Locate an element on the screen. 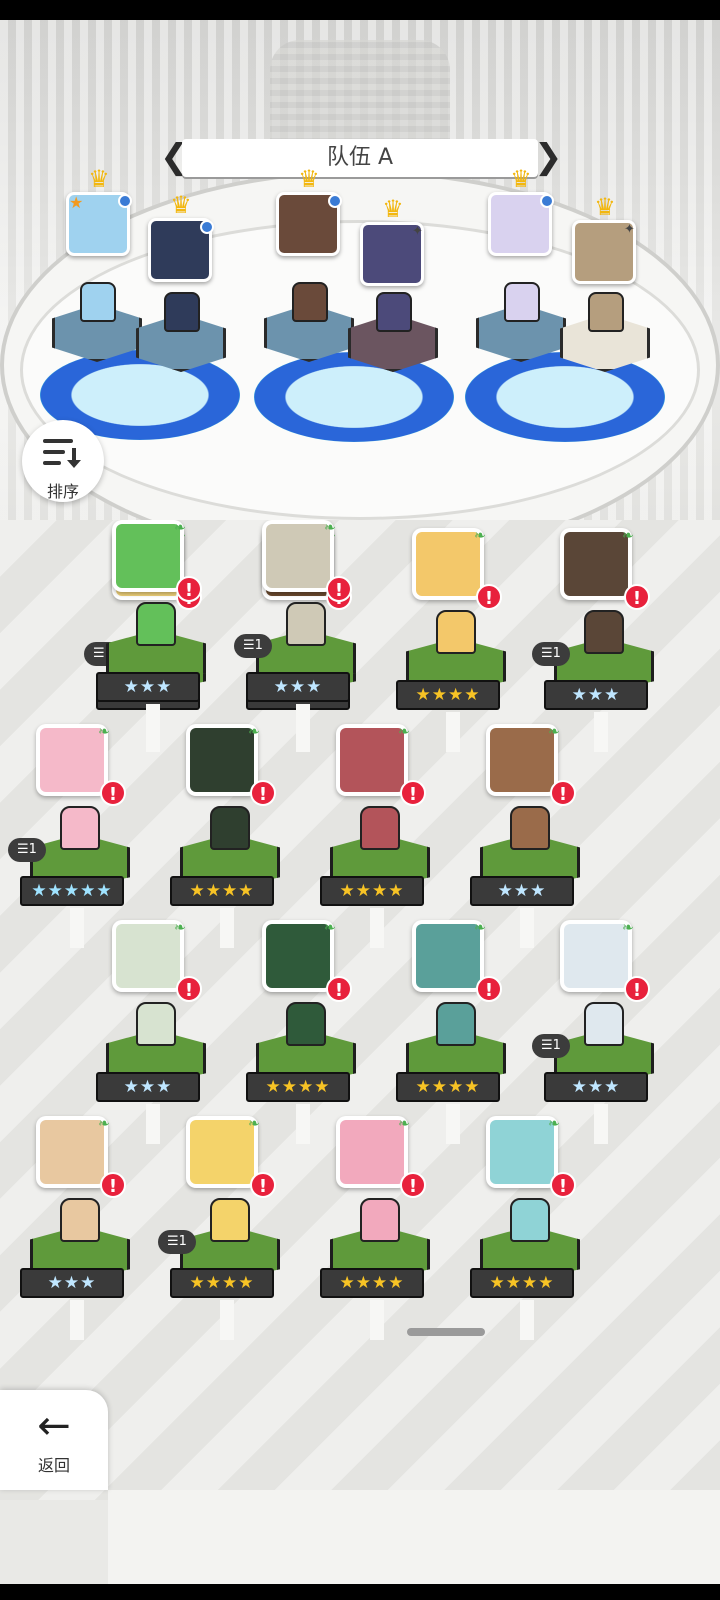 This screenshot has height=1600, width=720. sort-button: 排序 is located at coordinates (63, 461).